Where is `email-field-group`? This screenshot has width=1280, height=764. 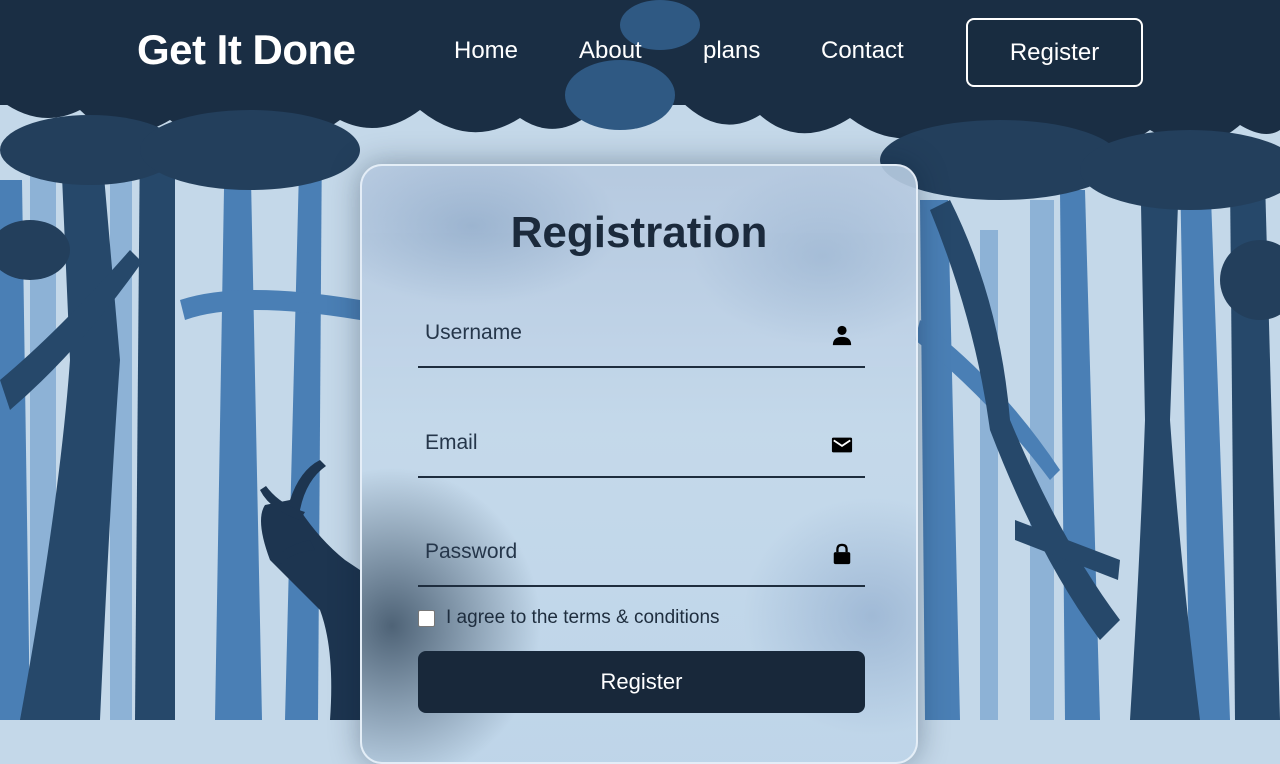
email-field-group is located at coordinates (641, 445).